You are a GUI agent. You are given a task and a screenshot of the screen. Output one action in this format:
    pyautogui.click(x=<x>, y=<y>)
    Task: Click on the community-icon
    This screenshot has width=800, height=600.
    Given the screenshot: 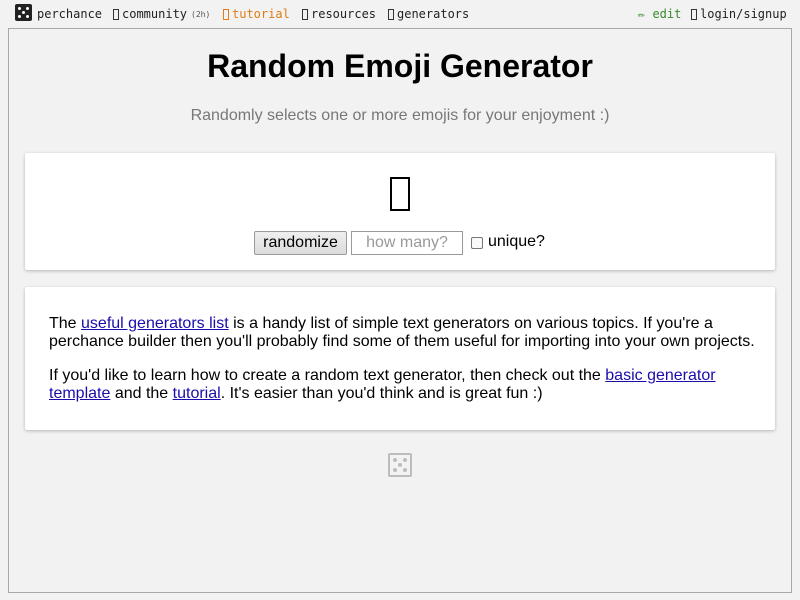 What is the action you would take?
    pyautogui.click(x=116, y=14)
    